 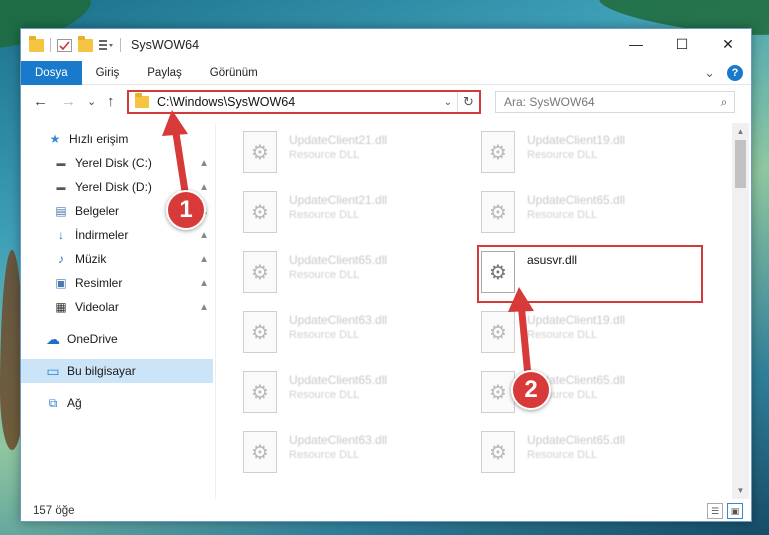 What do you see at coordinates (164, 73) in the screenshot?
I see `tab-paylas: Paylaş` at bounding box center [164, 73].